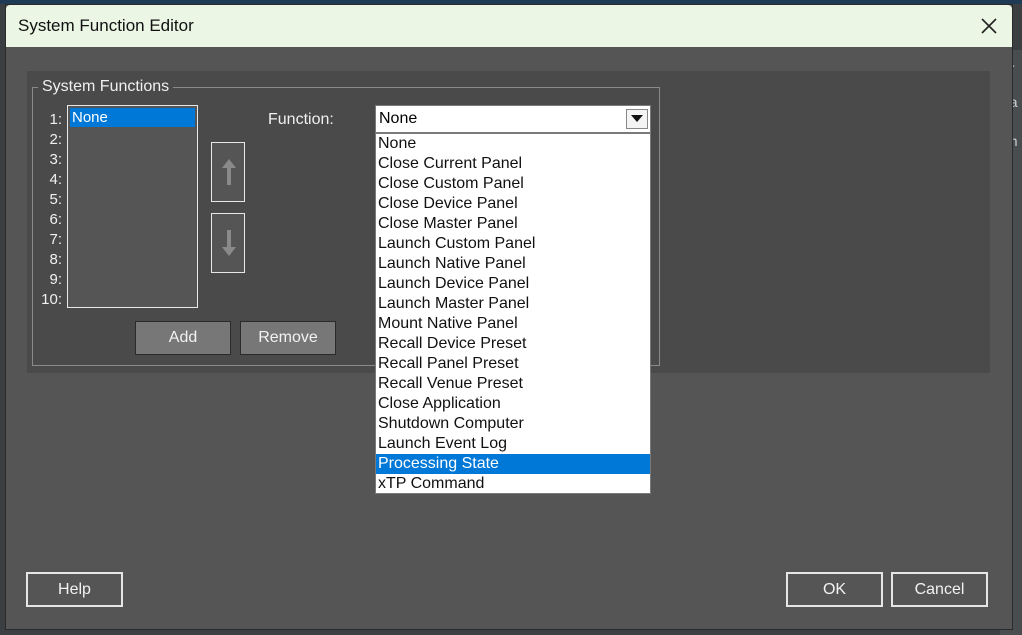  What do you see at coordinates (55, 279) in the screenshot?
I see `slot-number: 9:` at bounding box center [55, 279].